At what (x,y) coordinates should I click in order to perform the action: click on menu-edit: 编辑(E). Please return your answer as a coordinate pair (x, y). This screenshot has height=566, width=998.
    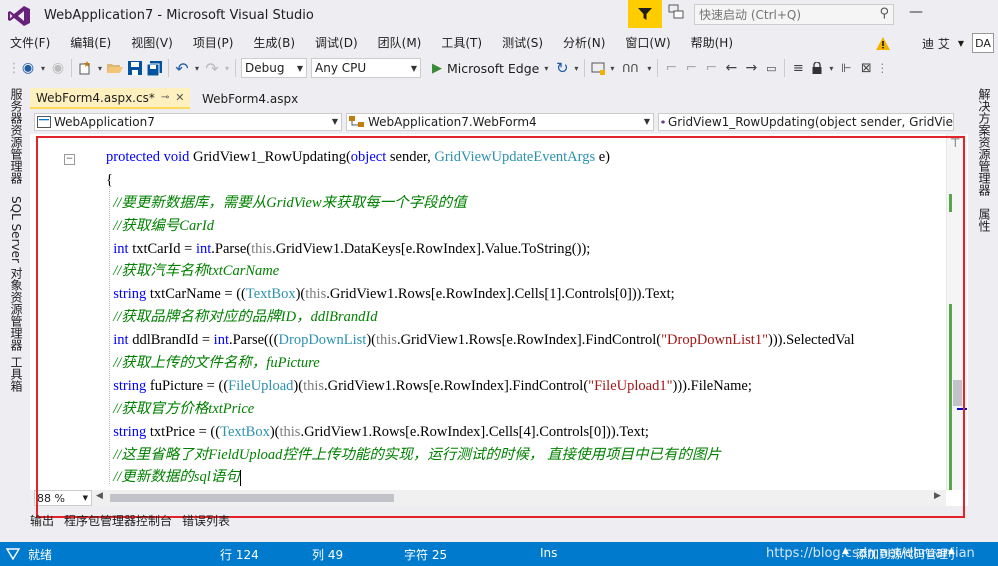
    Looking at the image, I should click on (90, 42).